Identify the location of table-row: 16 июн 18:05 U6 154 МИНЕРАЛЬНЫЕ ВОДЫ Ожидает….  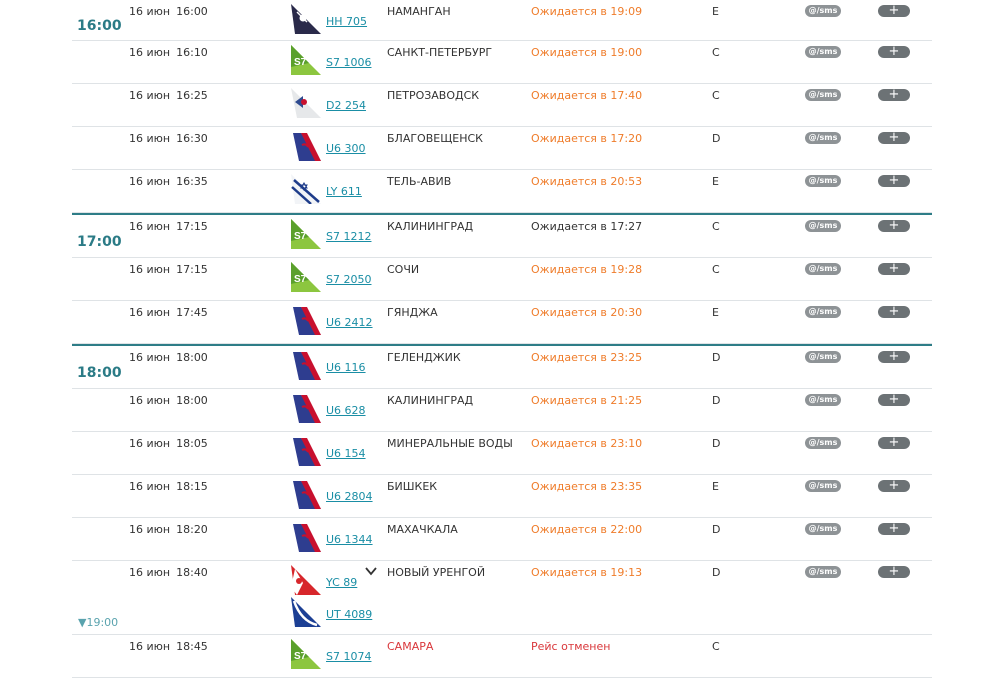
(502, 453).